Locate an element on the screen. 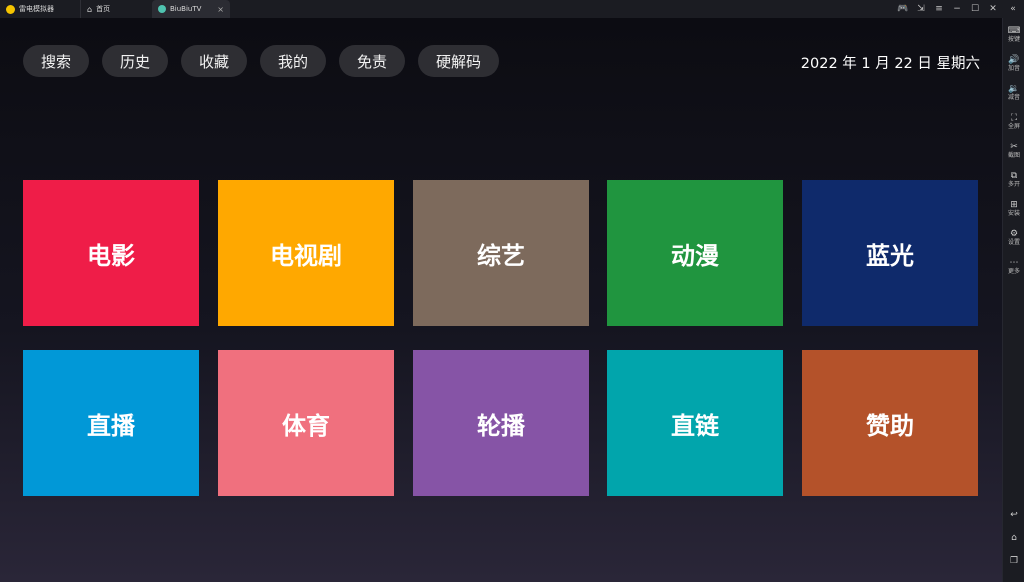 The width and height of the screenshot is (1024, 582). minimize-icon: − is located at coordinates (957, 9).